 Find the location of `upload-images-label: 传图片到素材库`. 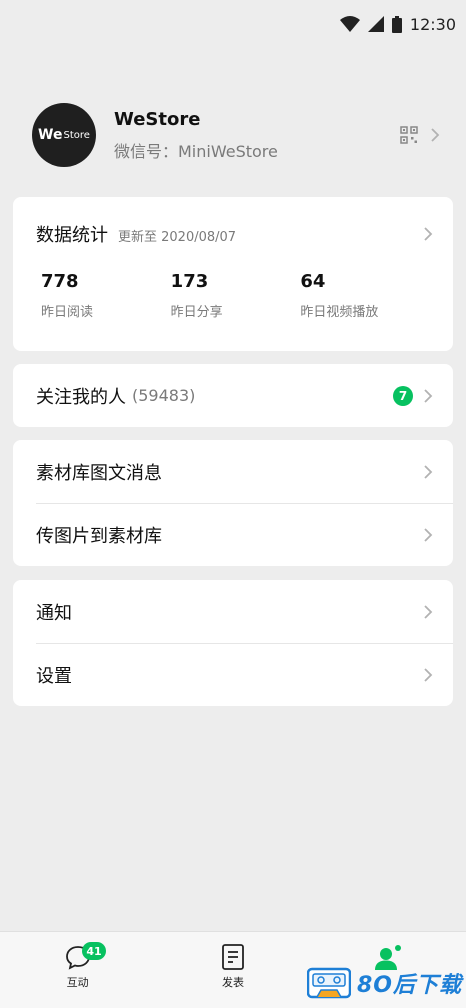

upload-images-label: 传图片到素材库 is located at coordinates (99, 536).